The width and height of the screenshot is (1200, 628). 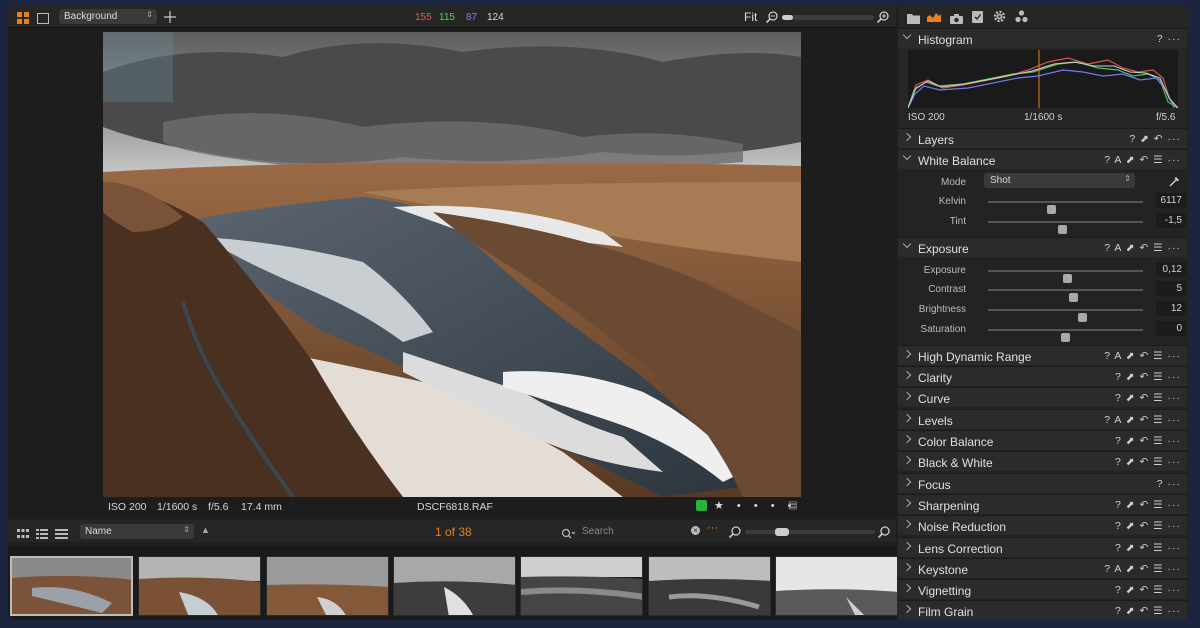 I want to click on exp-contrast-value: 5, so click(x=1171, y=288).